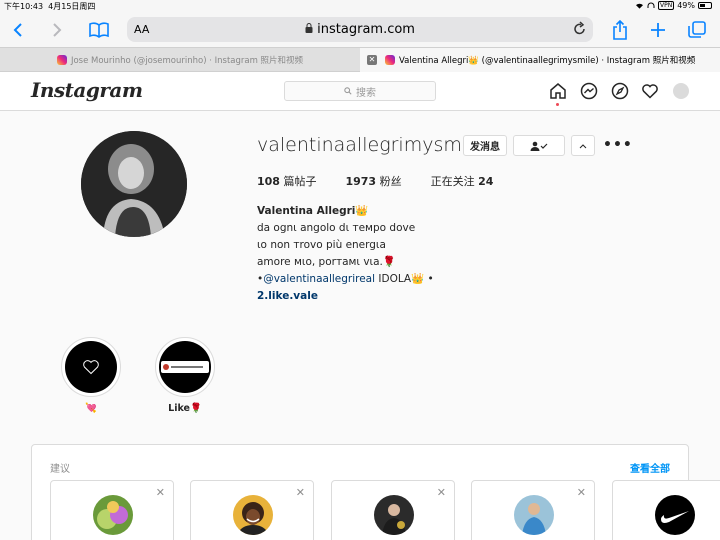 The width and height of the screenshot is (720, 540). Describe the element at coordinates (91, 408) in the screenshot. I see `highlight-label: 💘` at that location.